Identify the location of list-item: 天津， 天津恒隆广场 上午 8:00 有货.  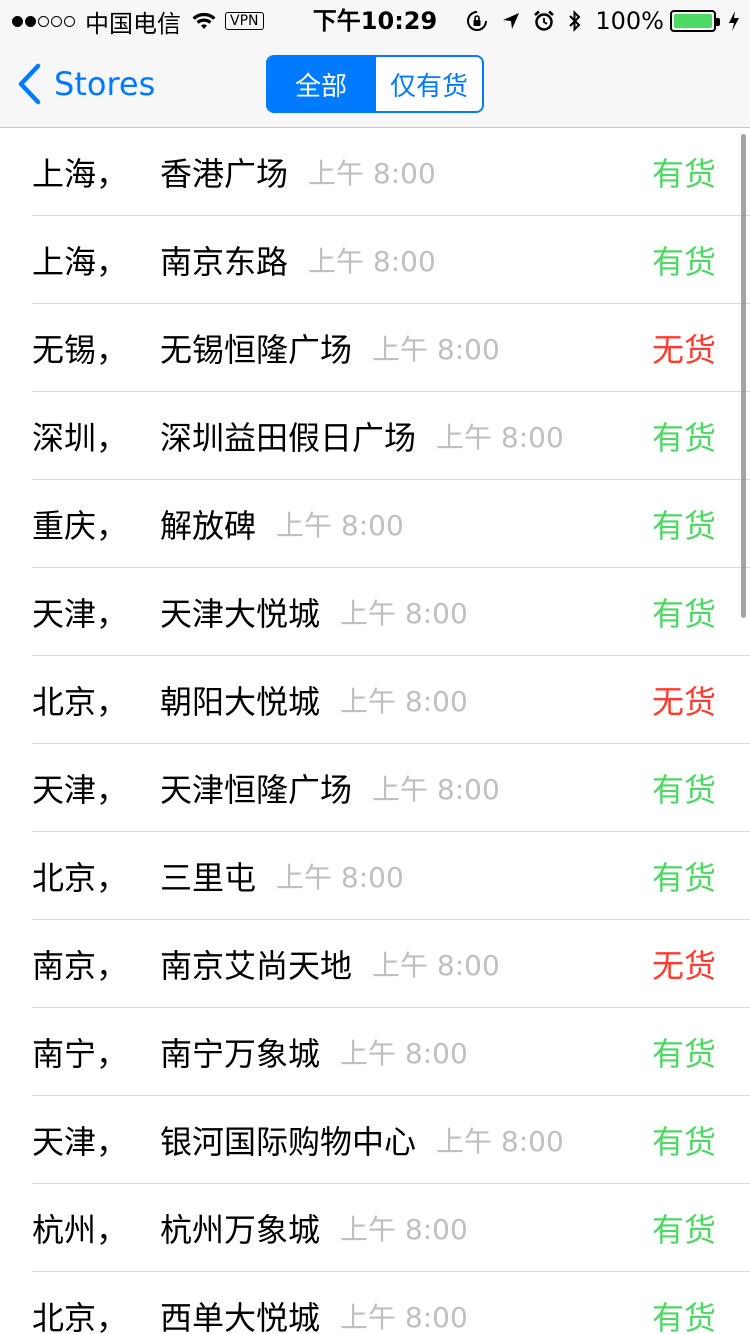
(375, 788).